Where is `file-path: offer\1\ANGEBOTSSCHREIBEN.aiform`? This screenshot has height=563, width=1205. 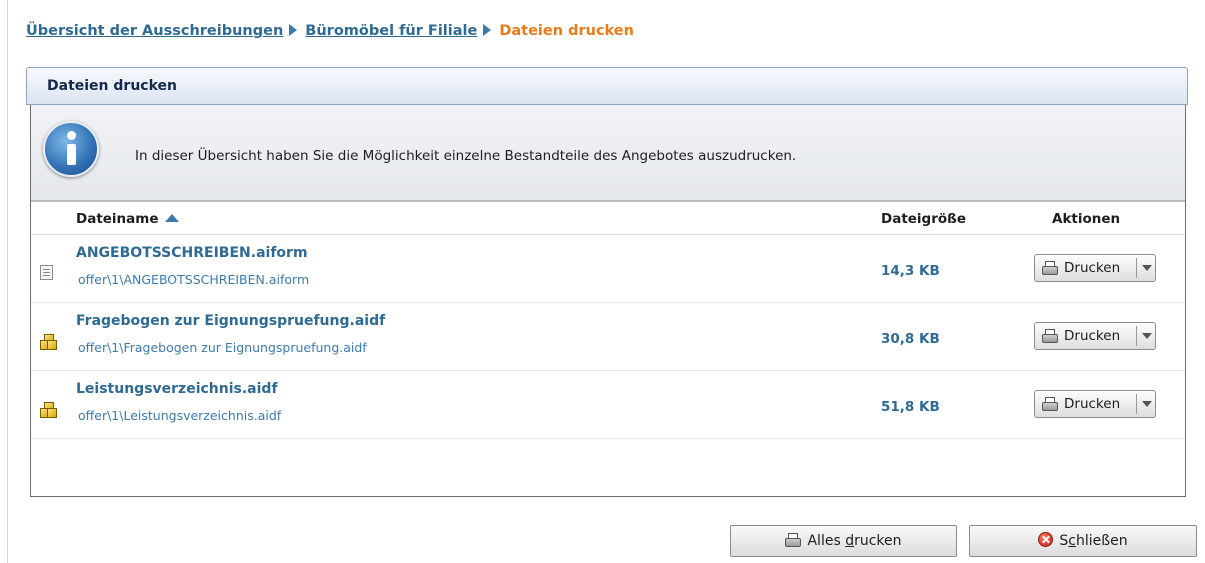 file-path: offer\1\ANGEBOTSSCHREIBEN.aiform is located at coordinates (194, 279).